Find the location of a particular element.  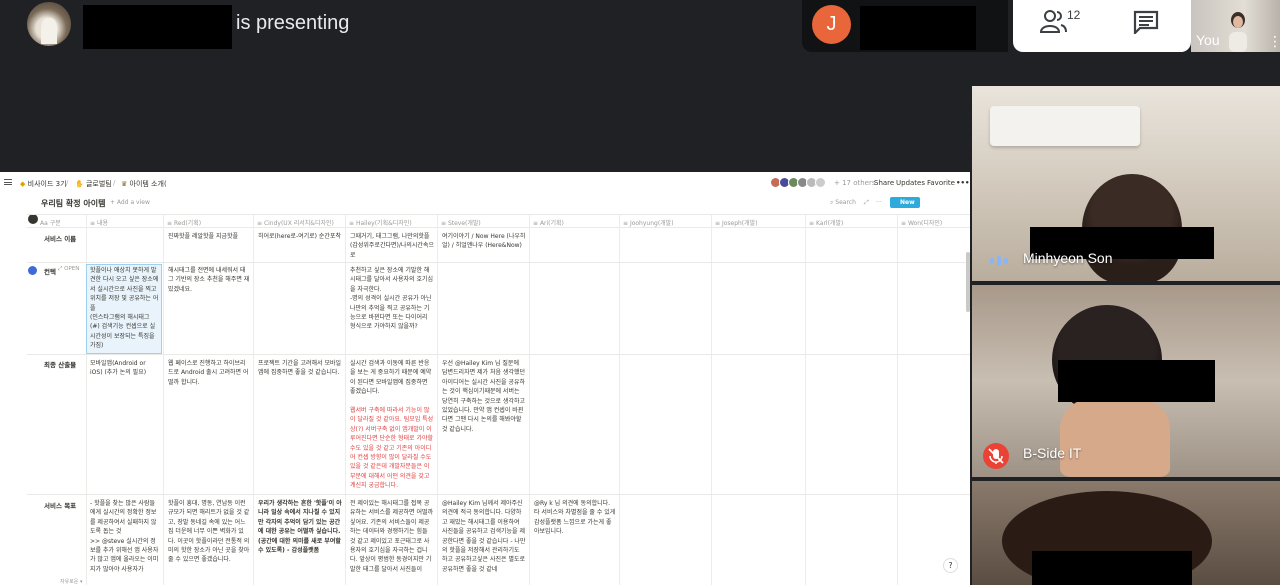

people-button is located at coordinates (1064, 25).